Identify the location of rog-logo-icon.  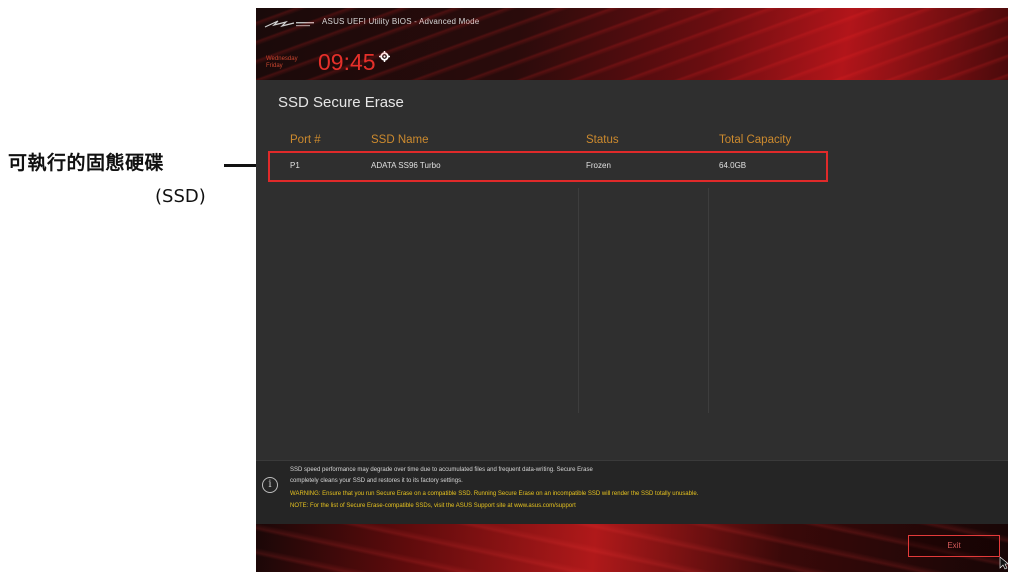
(289, 24).